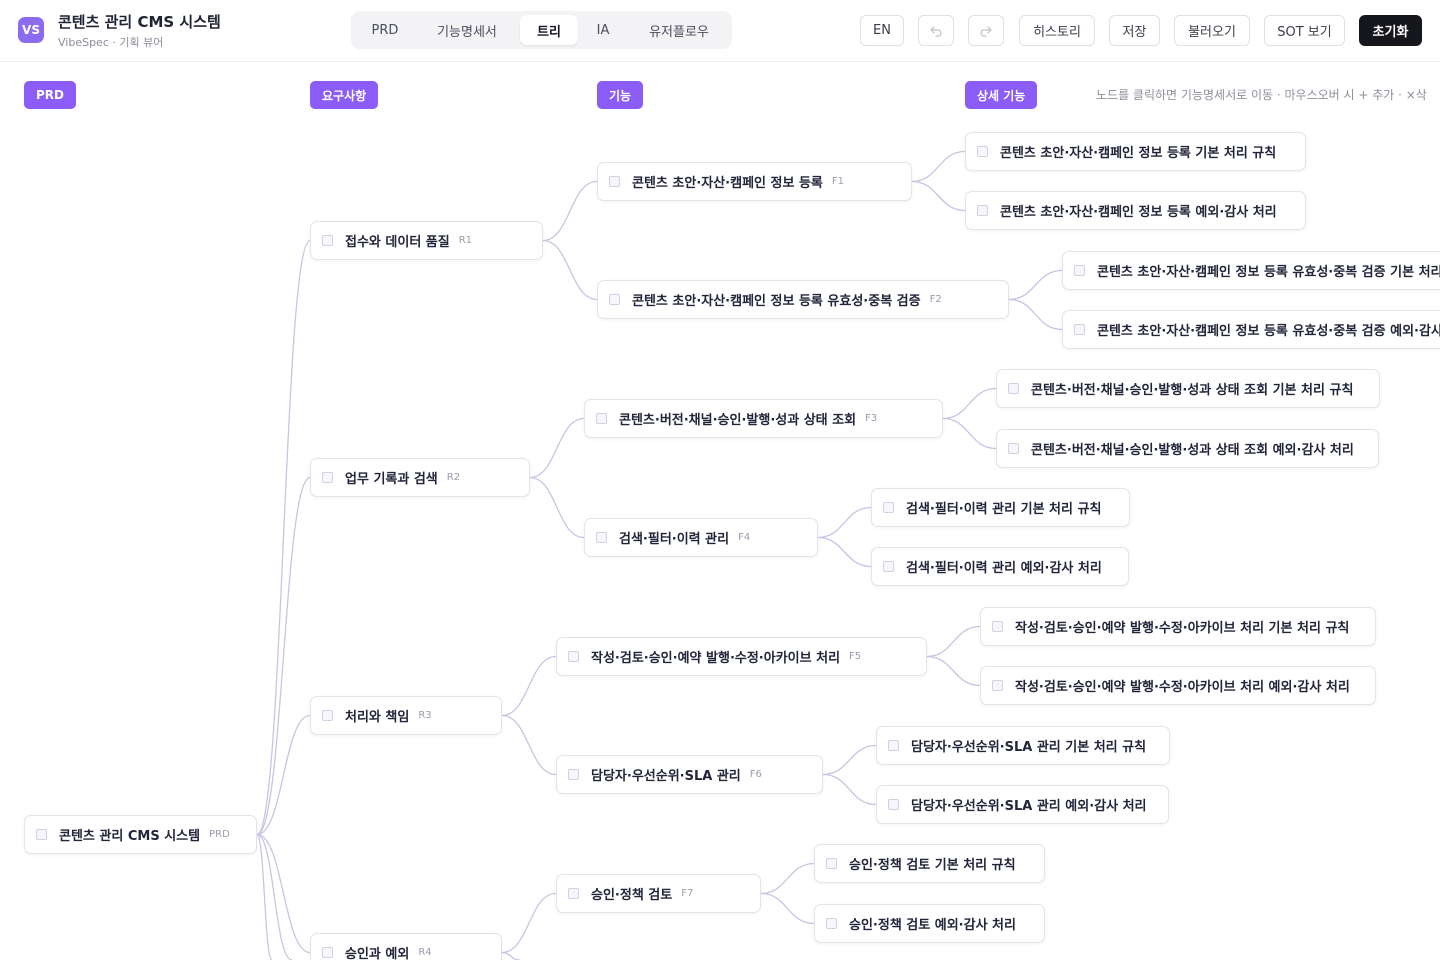 This screenshot has height=960, width=1440. I want to click on tree-node-detail: 담당자·우선순위·SLA 관리 기본 처리 규칙, so click(1023, 745).